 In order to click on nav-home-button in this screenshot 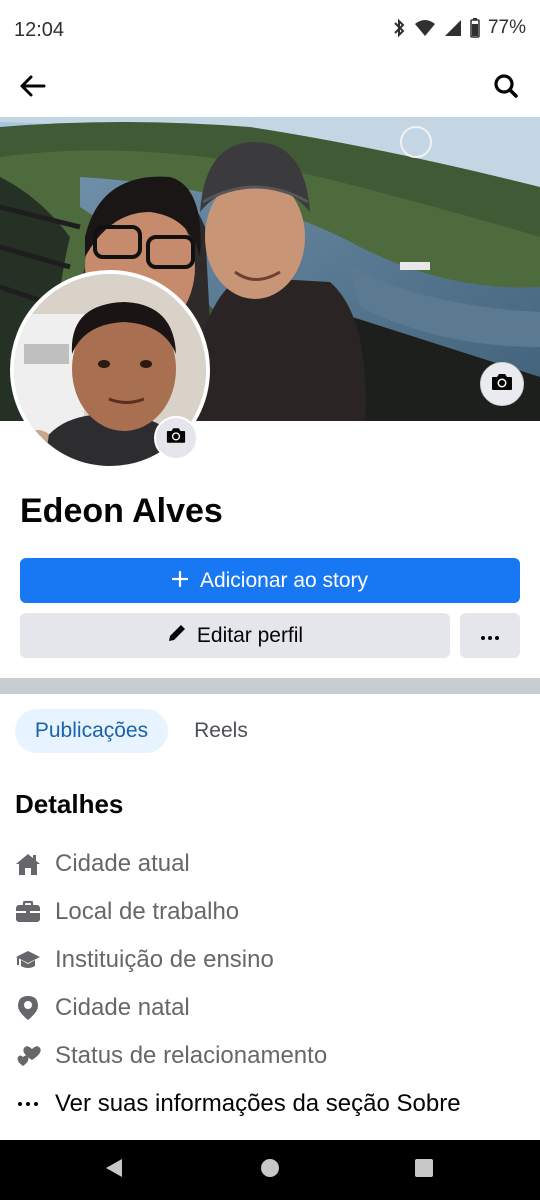, I will do `click(270, 1170)`.